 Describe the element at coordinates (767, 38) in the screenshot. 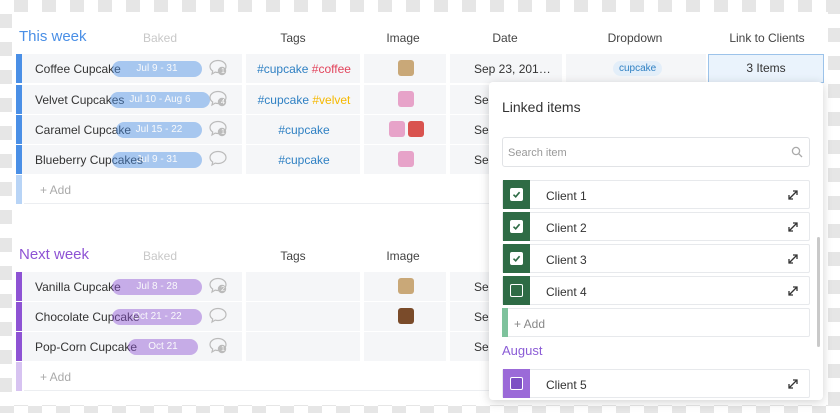

I see `column-header-link-to-clients: Link to Clients` at that location.